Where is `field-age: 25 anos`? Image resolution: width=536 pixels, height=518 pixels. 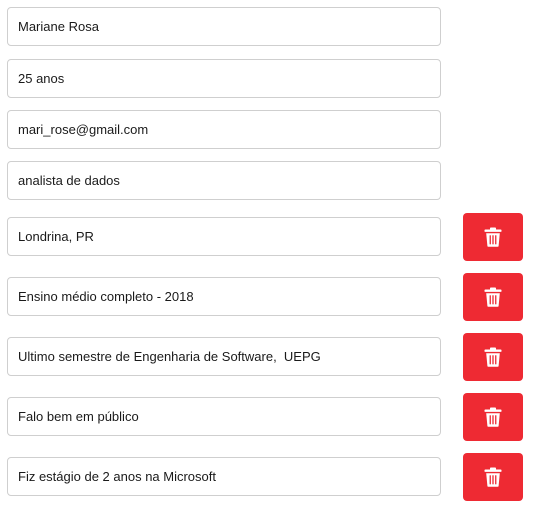
field-age: 25 anos is located at coordinates (224, 78).